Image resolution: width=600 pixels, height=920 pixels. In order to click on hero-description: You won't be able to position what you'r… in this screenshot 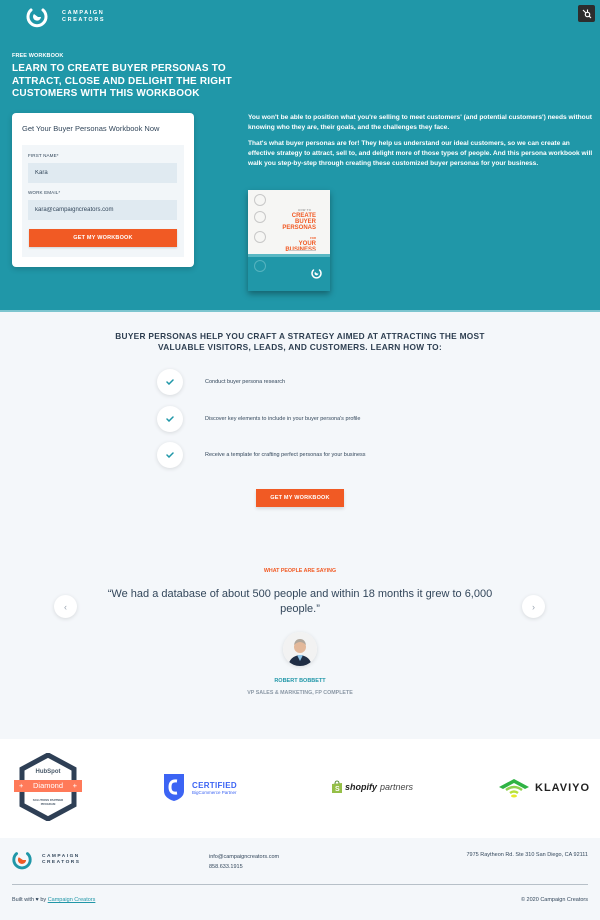, I will do `click(420, 141)`.